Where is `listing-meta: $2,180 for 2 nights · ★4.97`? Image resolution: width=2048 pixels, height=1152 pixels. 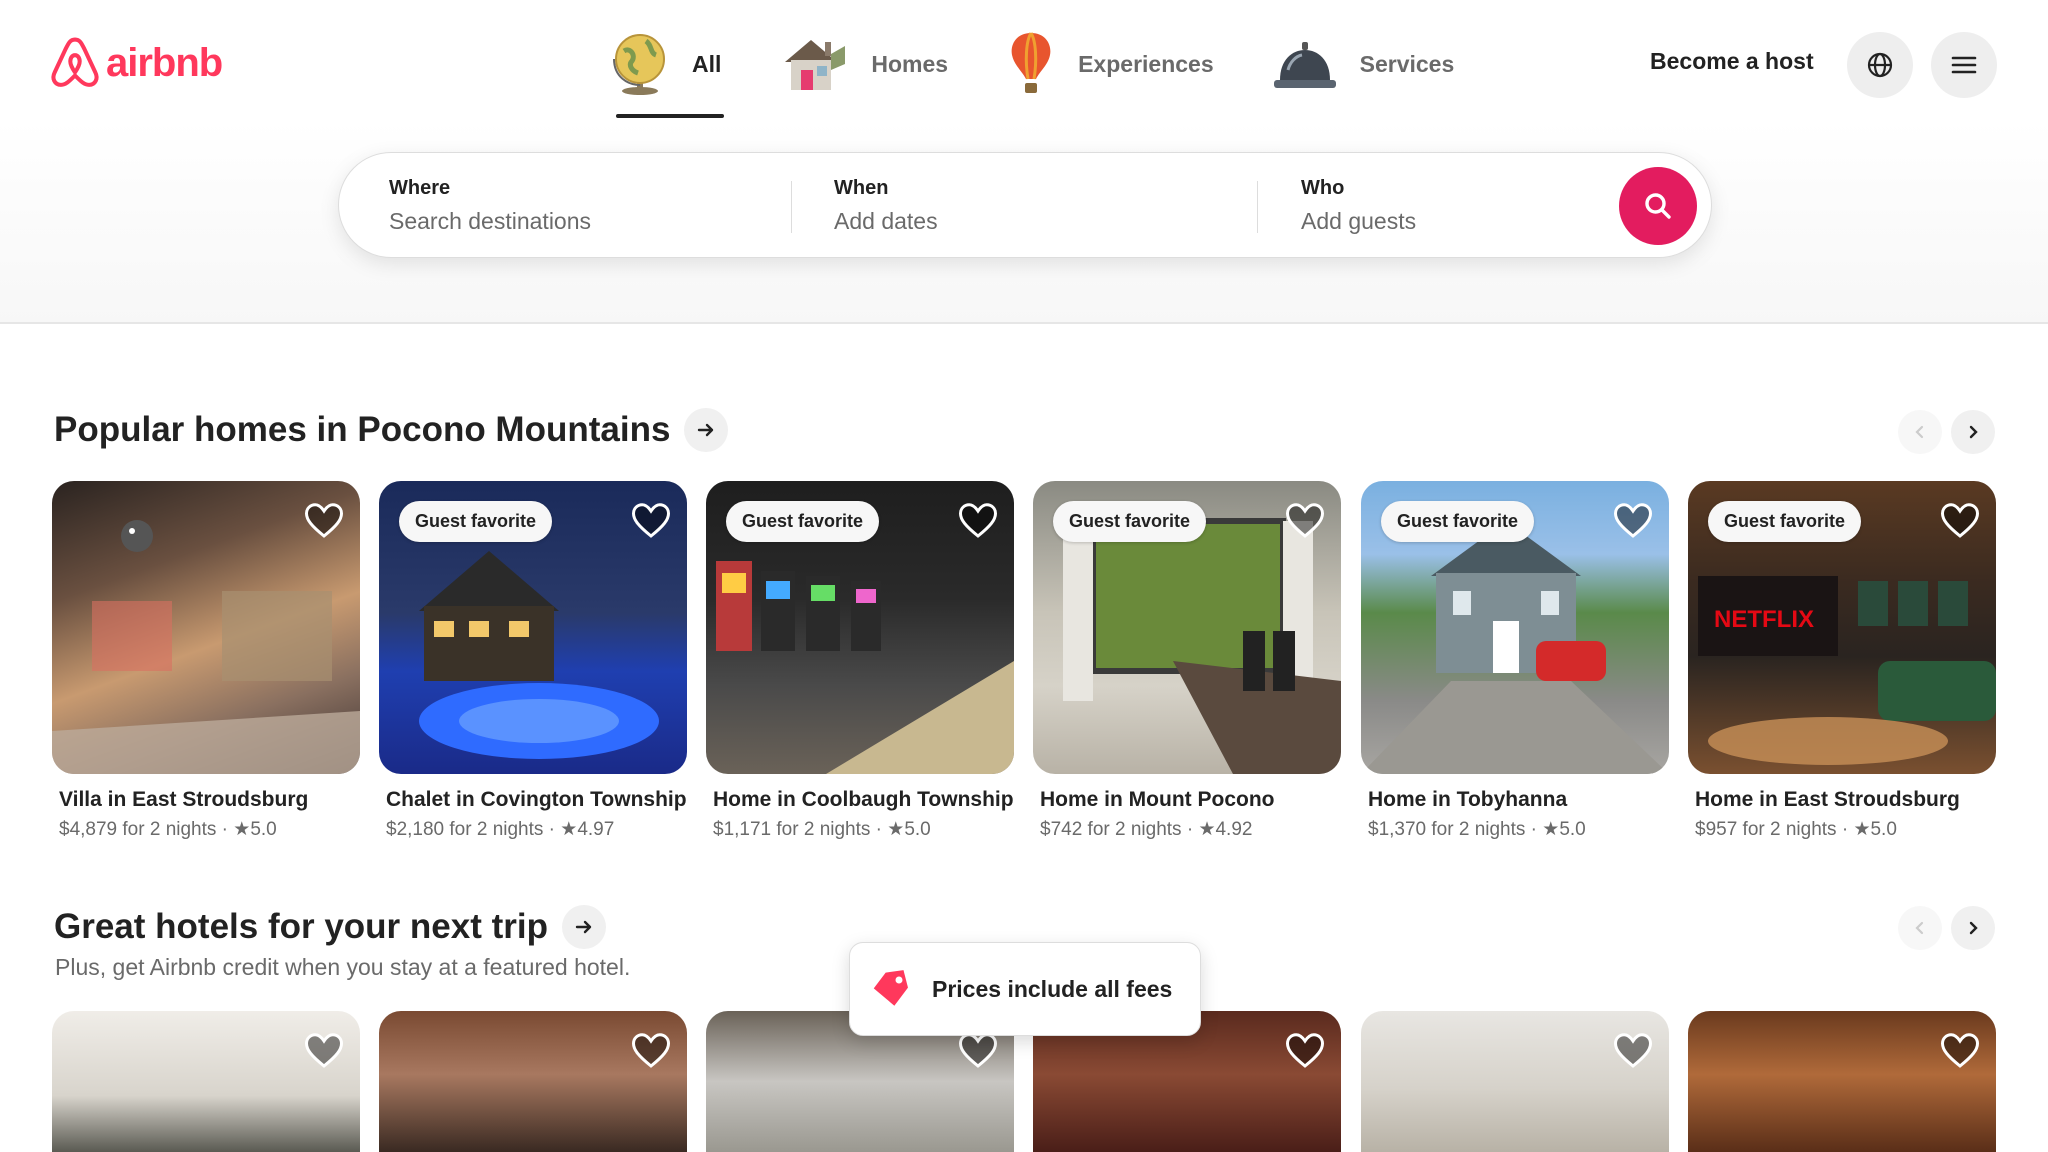
listing-meta: $2,180 for 2 nights · ★4.97 is located at coordinates (500, 829).